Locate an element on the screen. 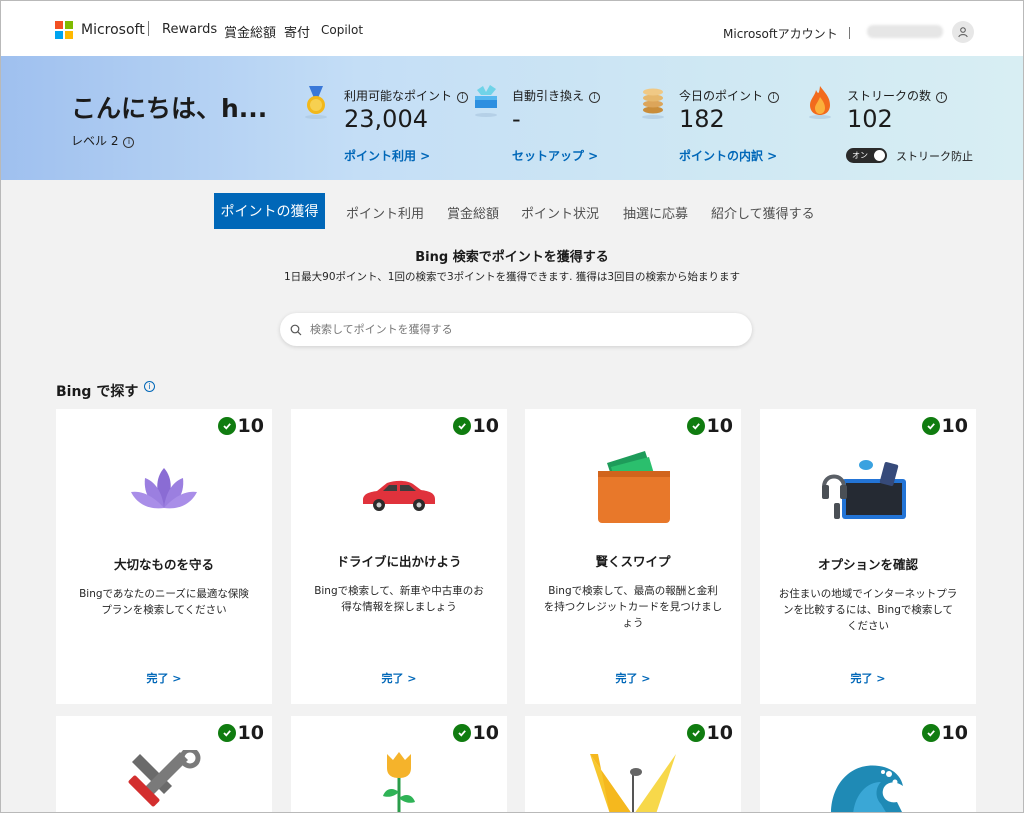 The height and width of the screenshot is (813, 1024). account-divider is located at coordinates (849, 33).